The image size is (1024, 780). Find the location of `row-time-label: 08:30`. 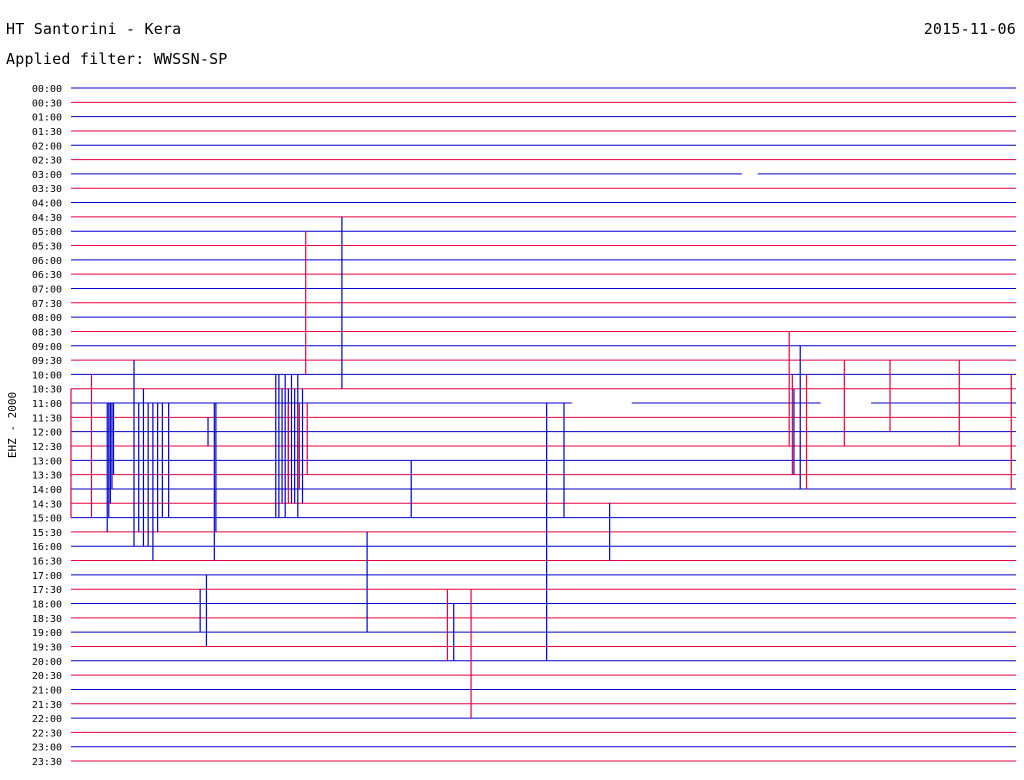

row-time-label: 08:30 is located at coordinates (47, 332).